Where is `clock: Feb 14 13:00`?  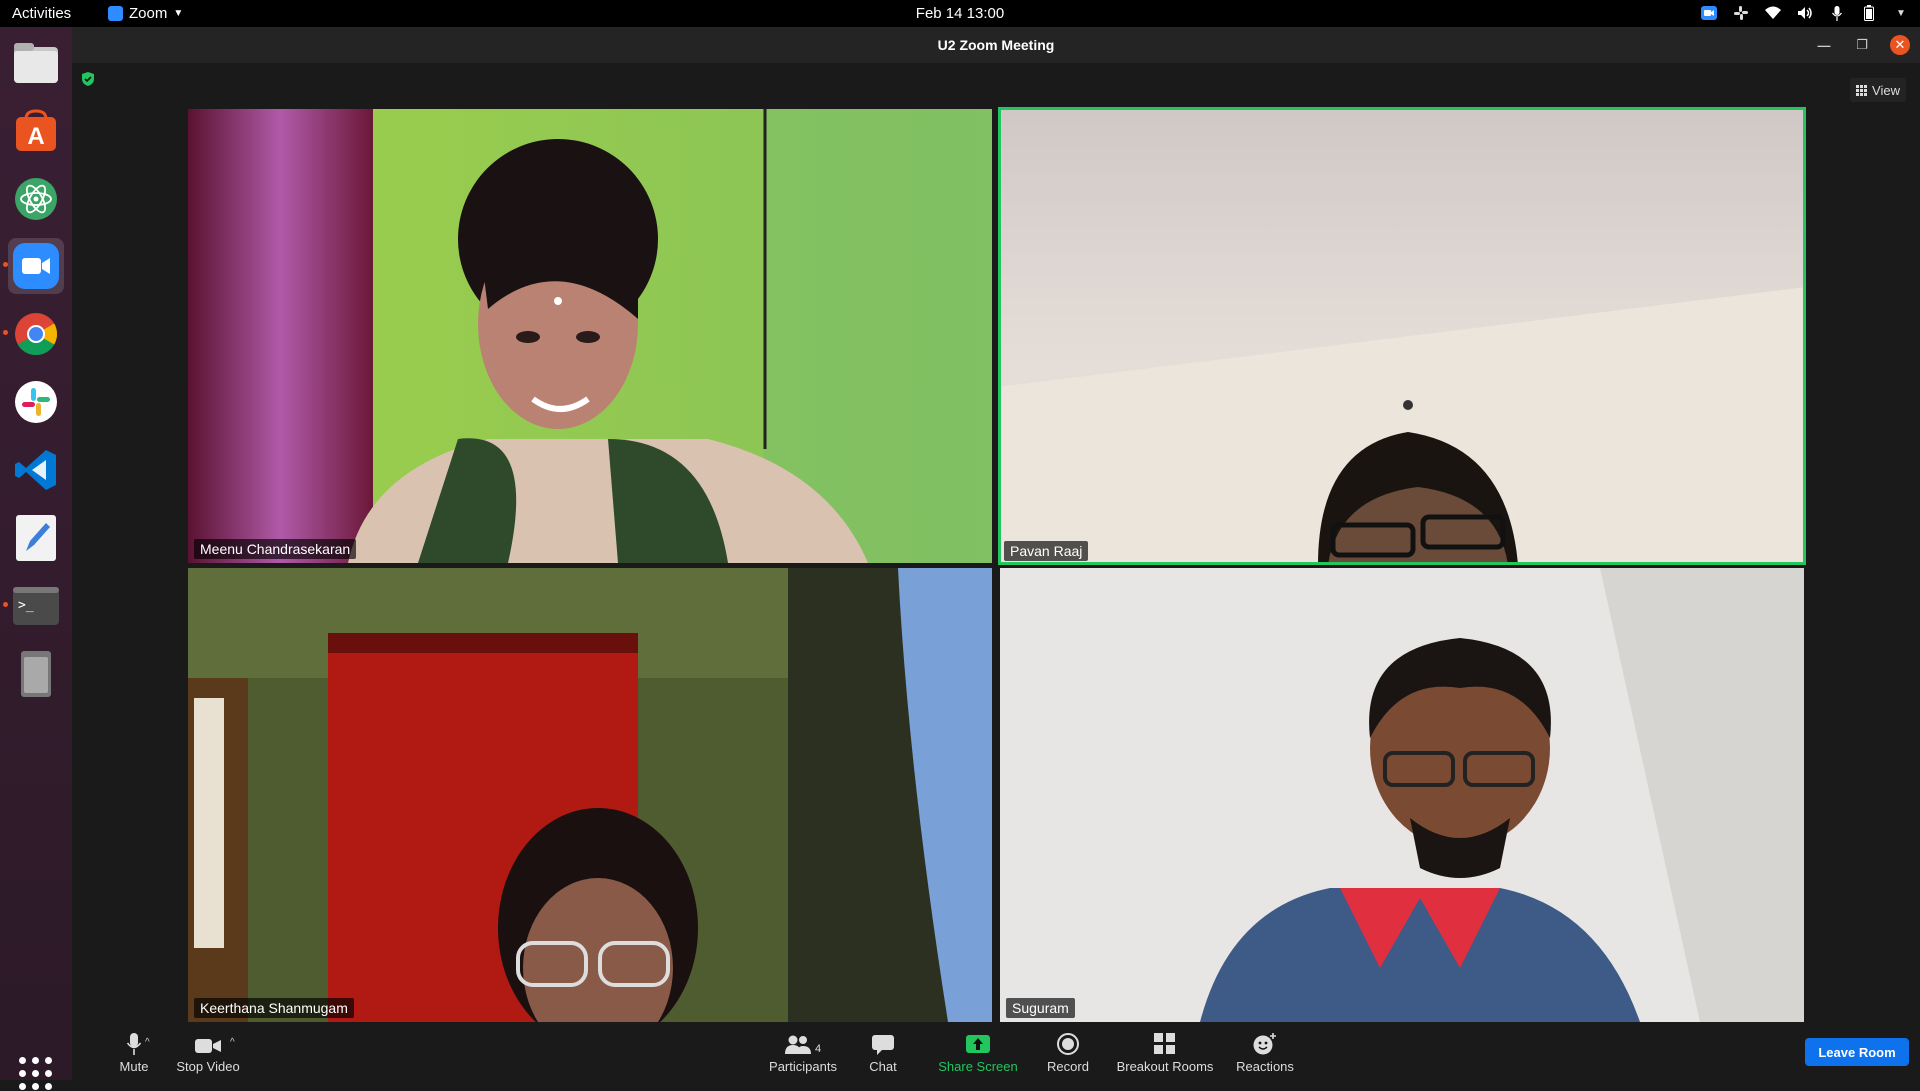 clock: Feb 14 13:00 is located at coordinates (960, 13).